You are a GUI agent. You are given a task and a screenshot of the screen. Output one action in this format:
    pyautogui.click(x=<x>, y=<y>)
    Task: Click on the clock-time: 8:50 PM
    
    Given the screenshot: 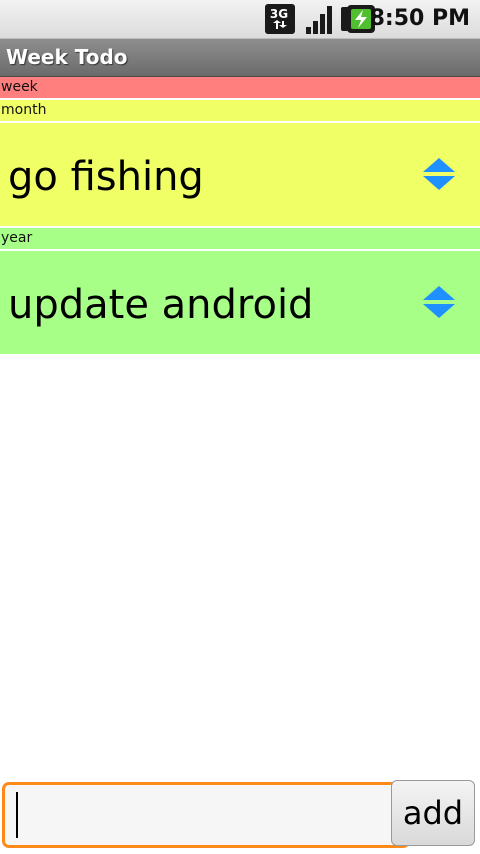 What is the action you would take?
    pyautogui.click(x=419, y=18)
    